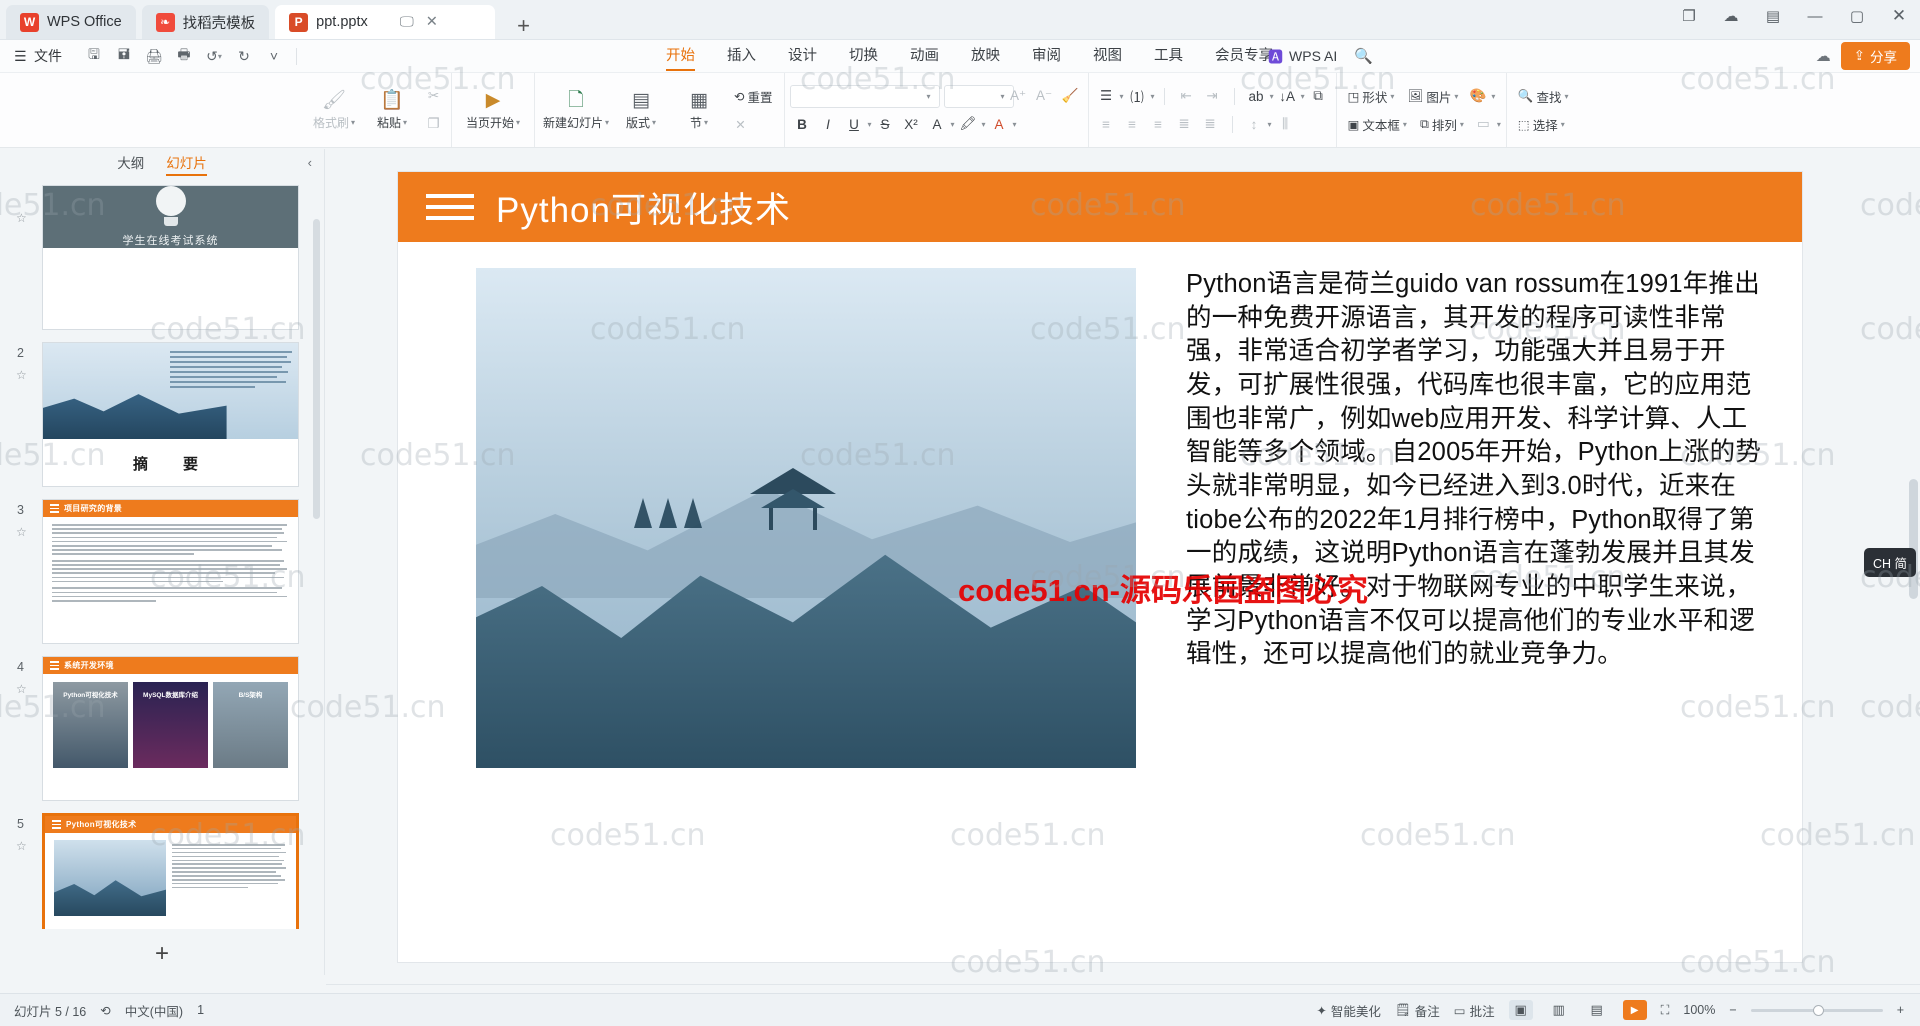 The height and width of the screenshot is (1026, 1920). Describe the element at coordinates (162, 954) in the screenshot. I see `add-slide-button: +` at that location.